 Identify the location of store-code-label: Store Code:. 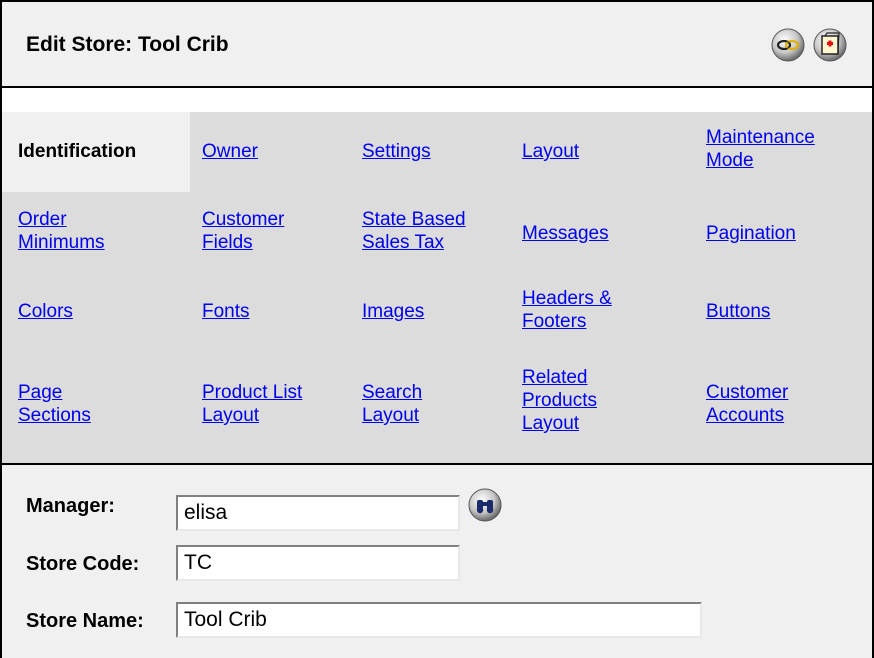
(83, 564).